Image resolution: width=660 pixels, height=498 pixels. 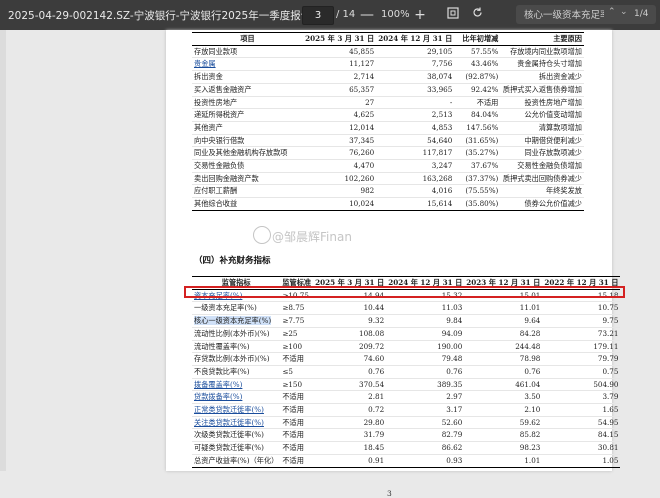 I want to click on table-cell: 投资性房地产, so click(x=248, y=103).